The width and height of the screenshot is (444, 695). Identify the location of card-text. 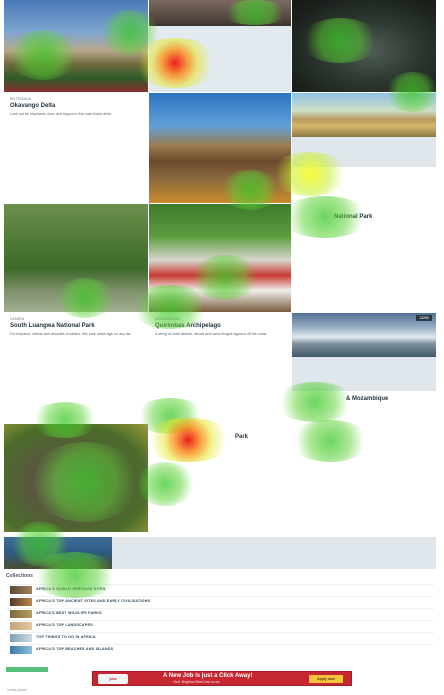
(245, 70).